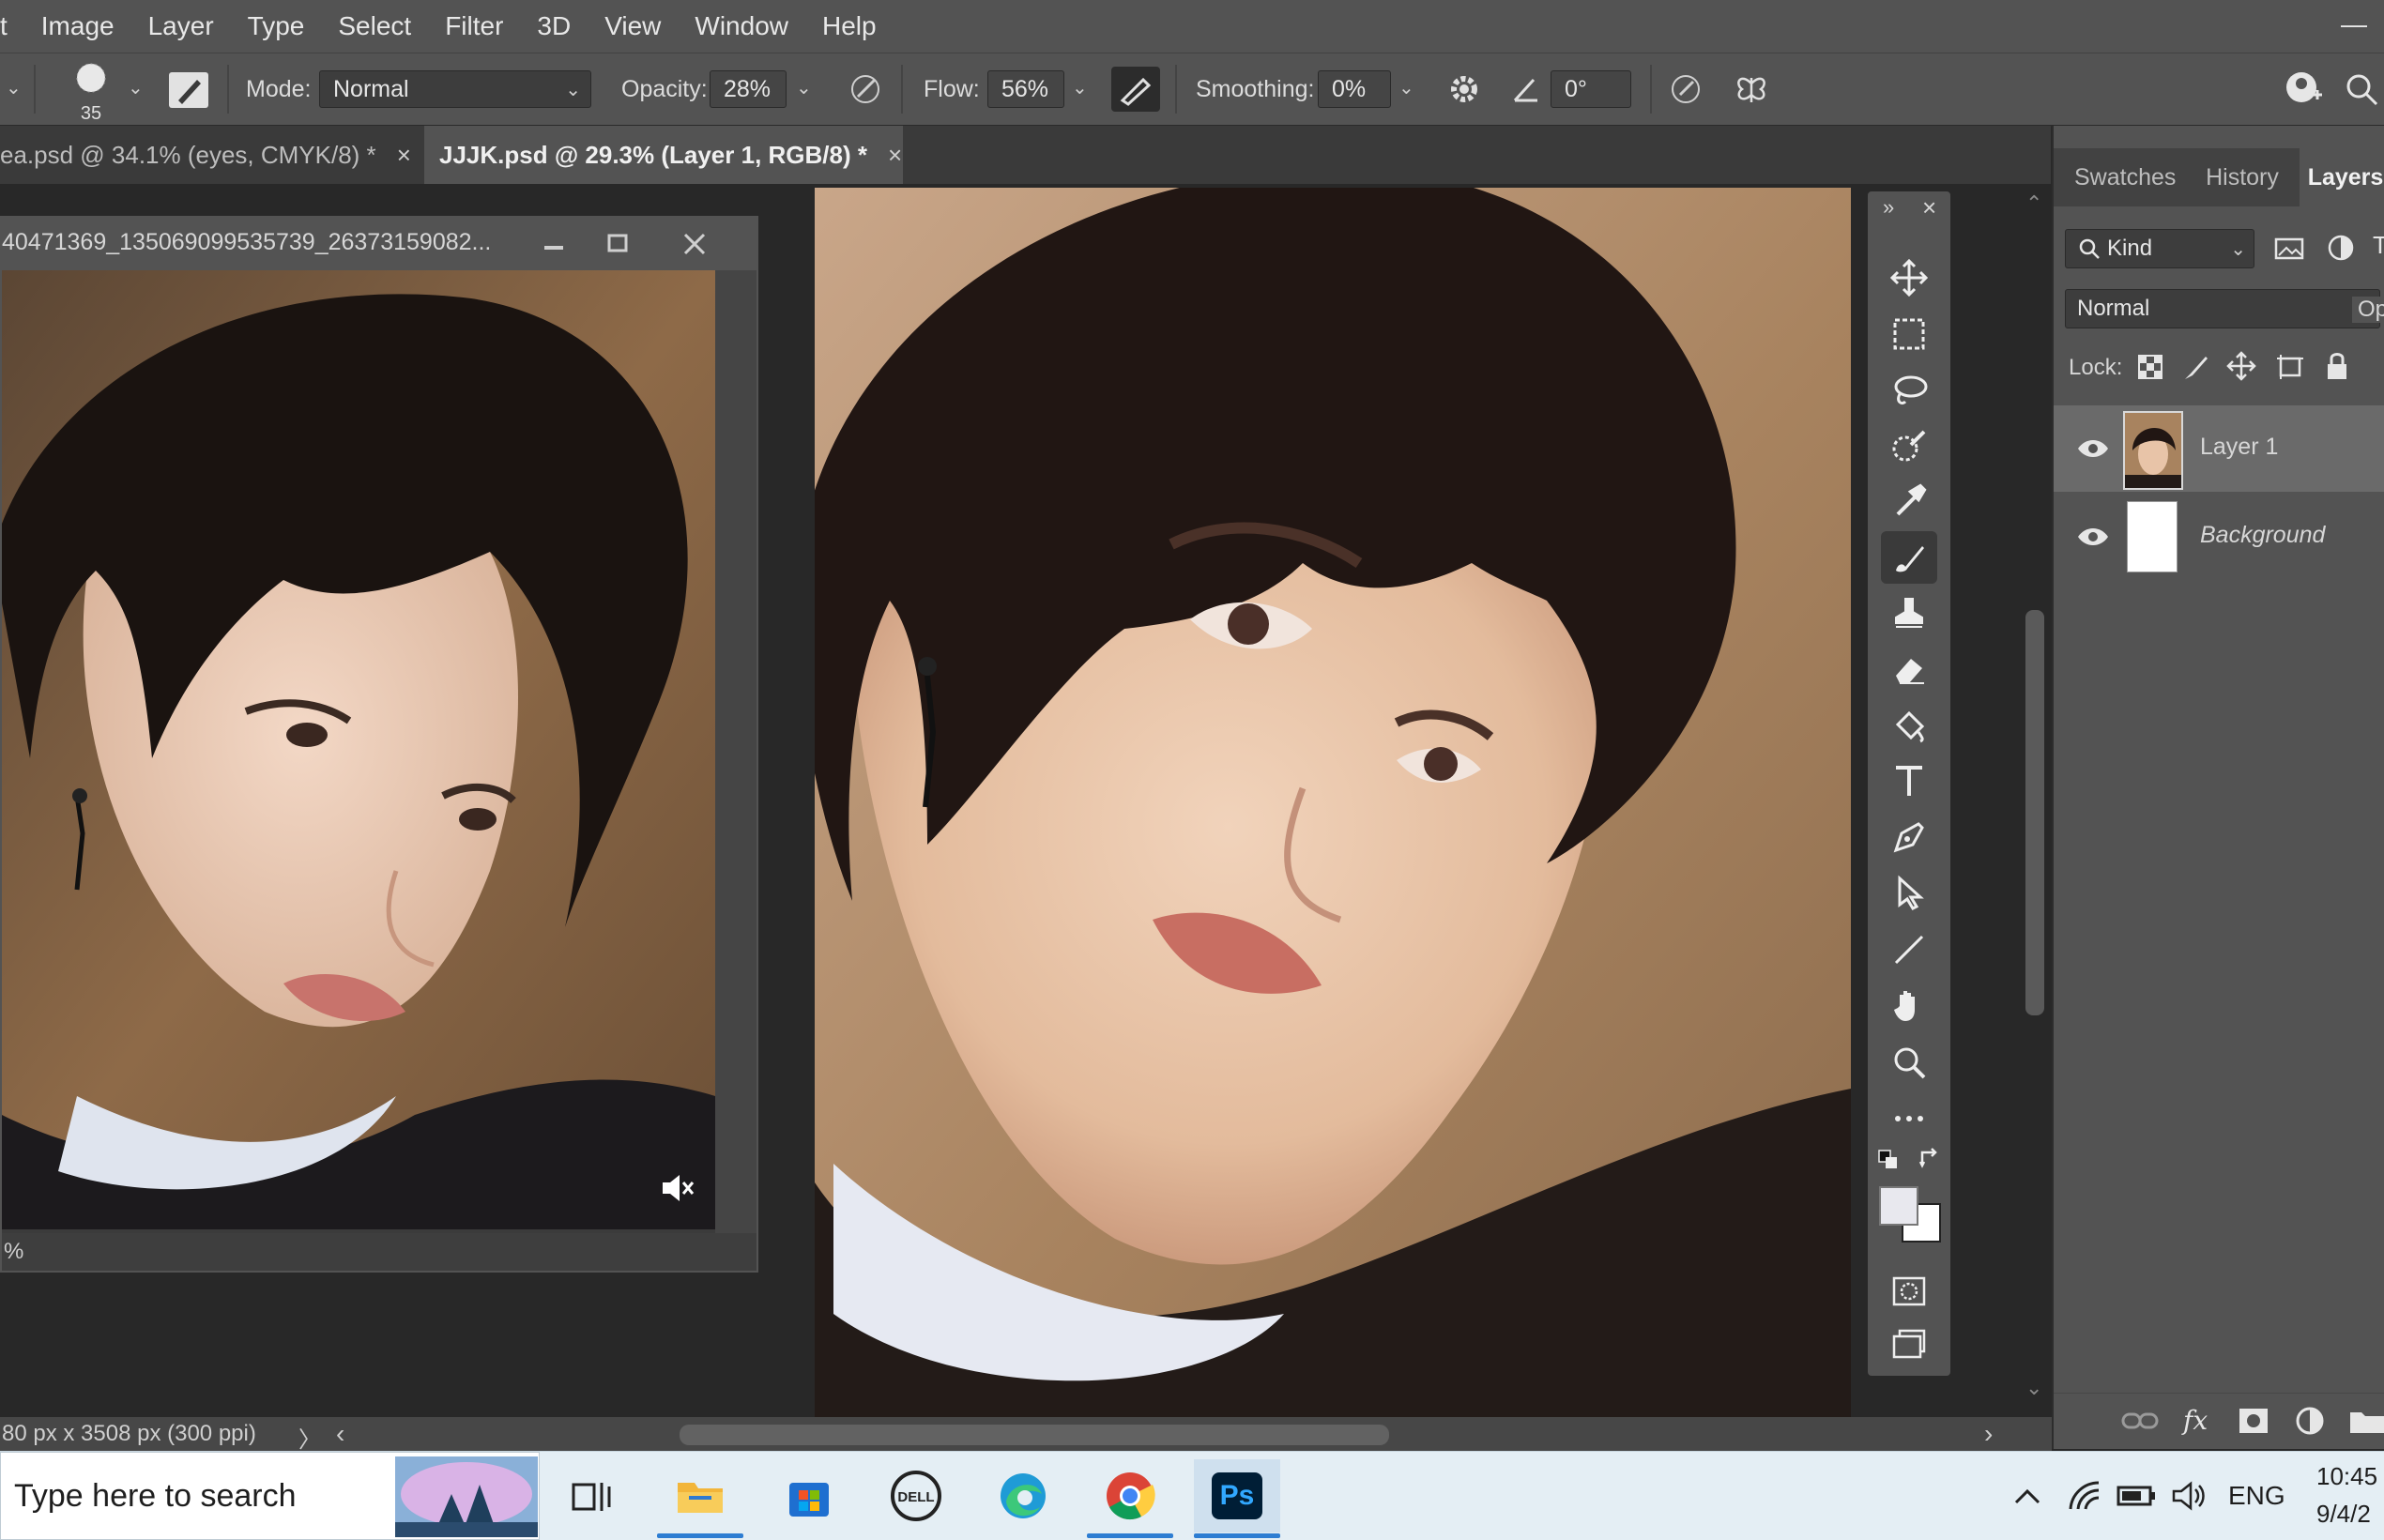  What do you see at coordinates (2160, 248) in the screenshot?
I see `layer-filter-kind: Kind ⌄` at bounding box center [2160, 248].